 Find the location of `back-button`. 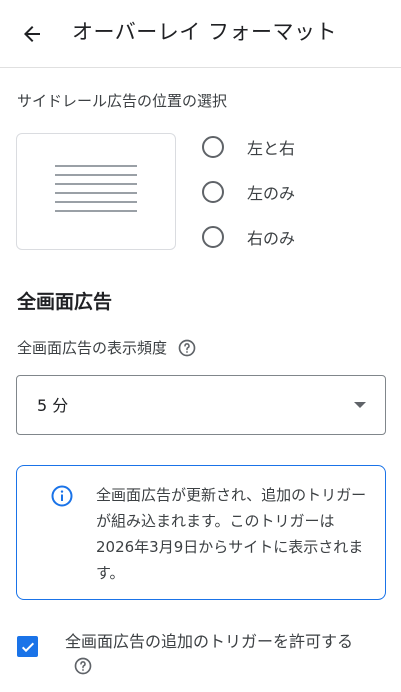

back-button is located at coordinates (32, 34).